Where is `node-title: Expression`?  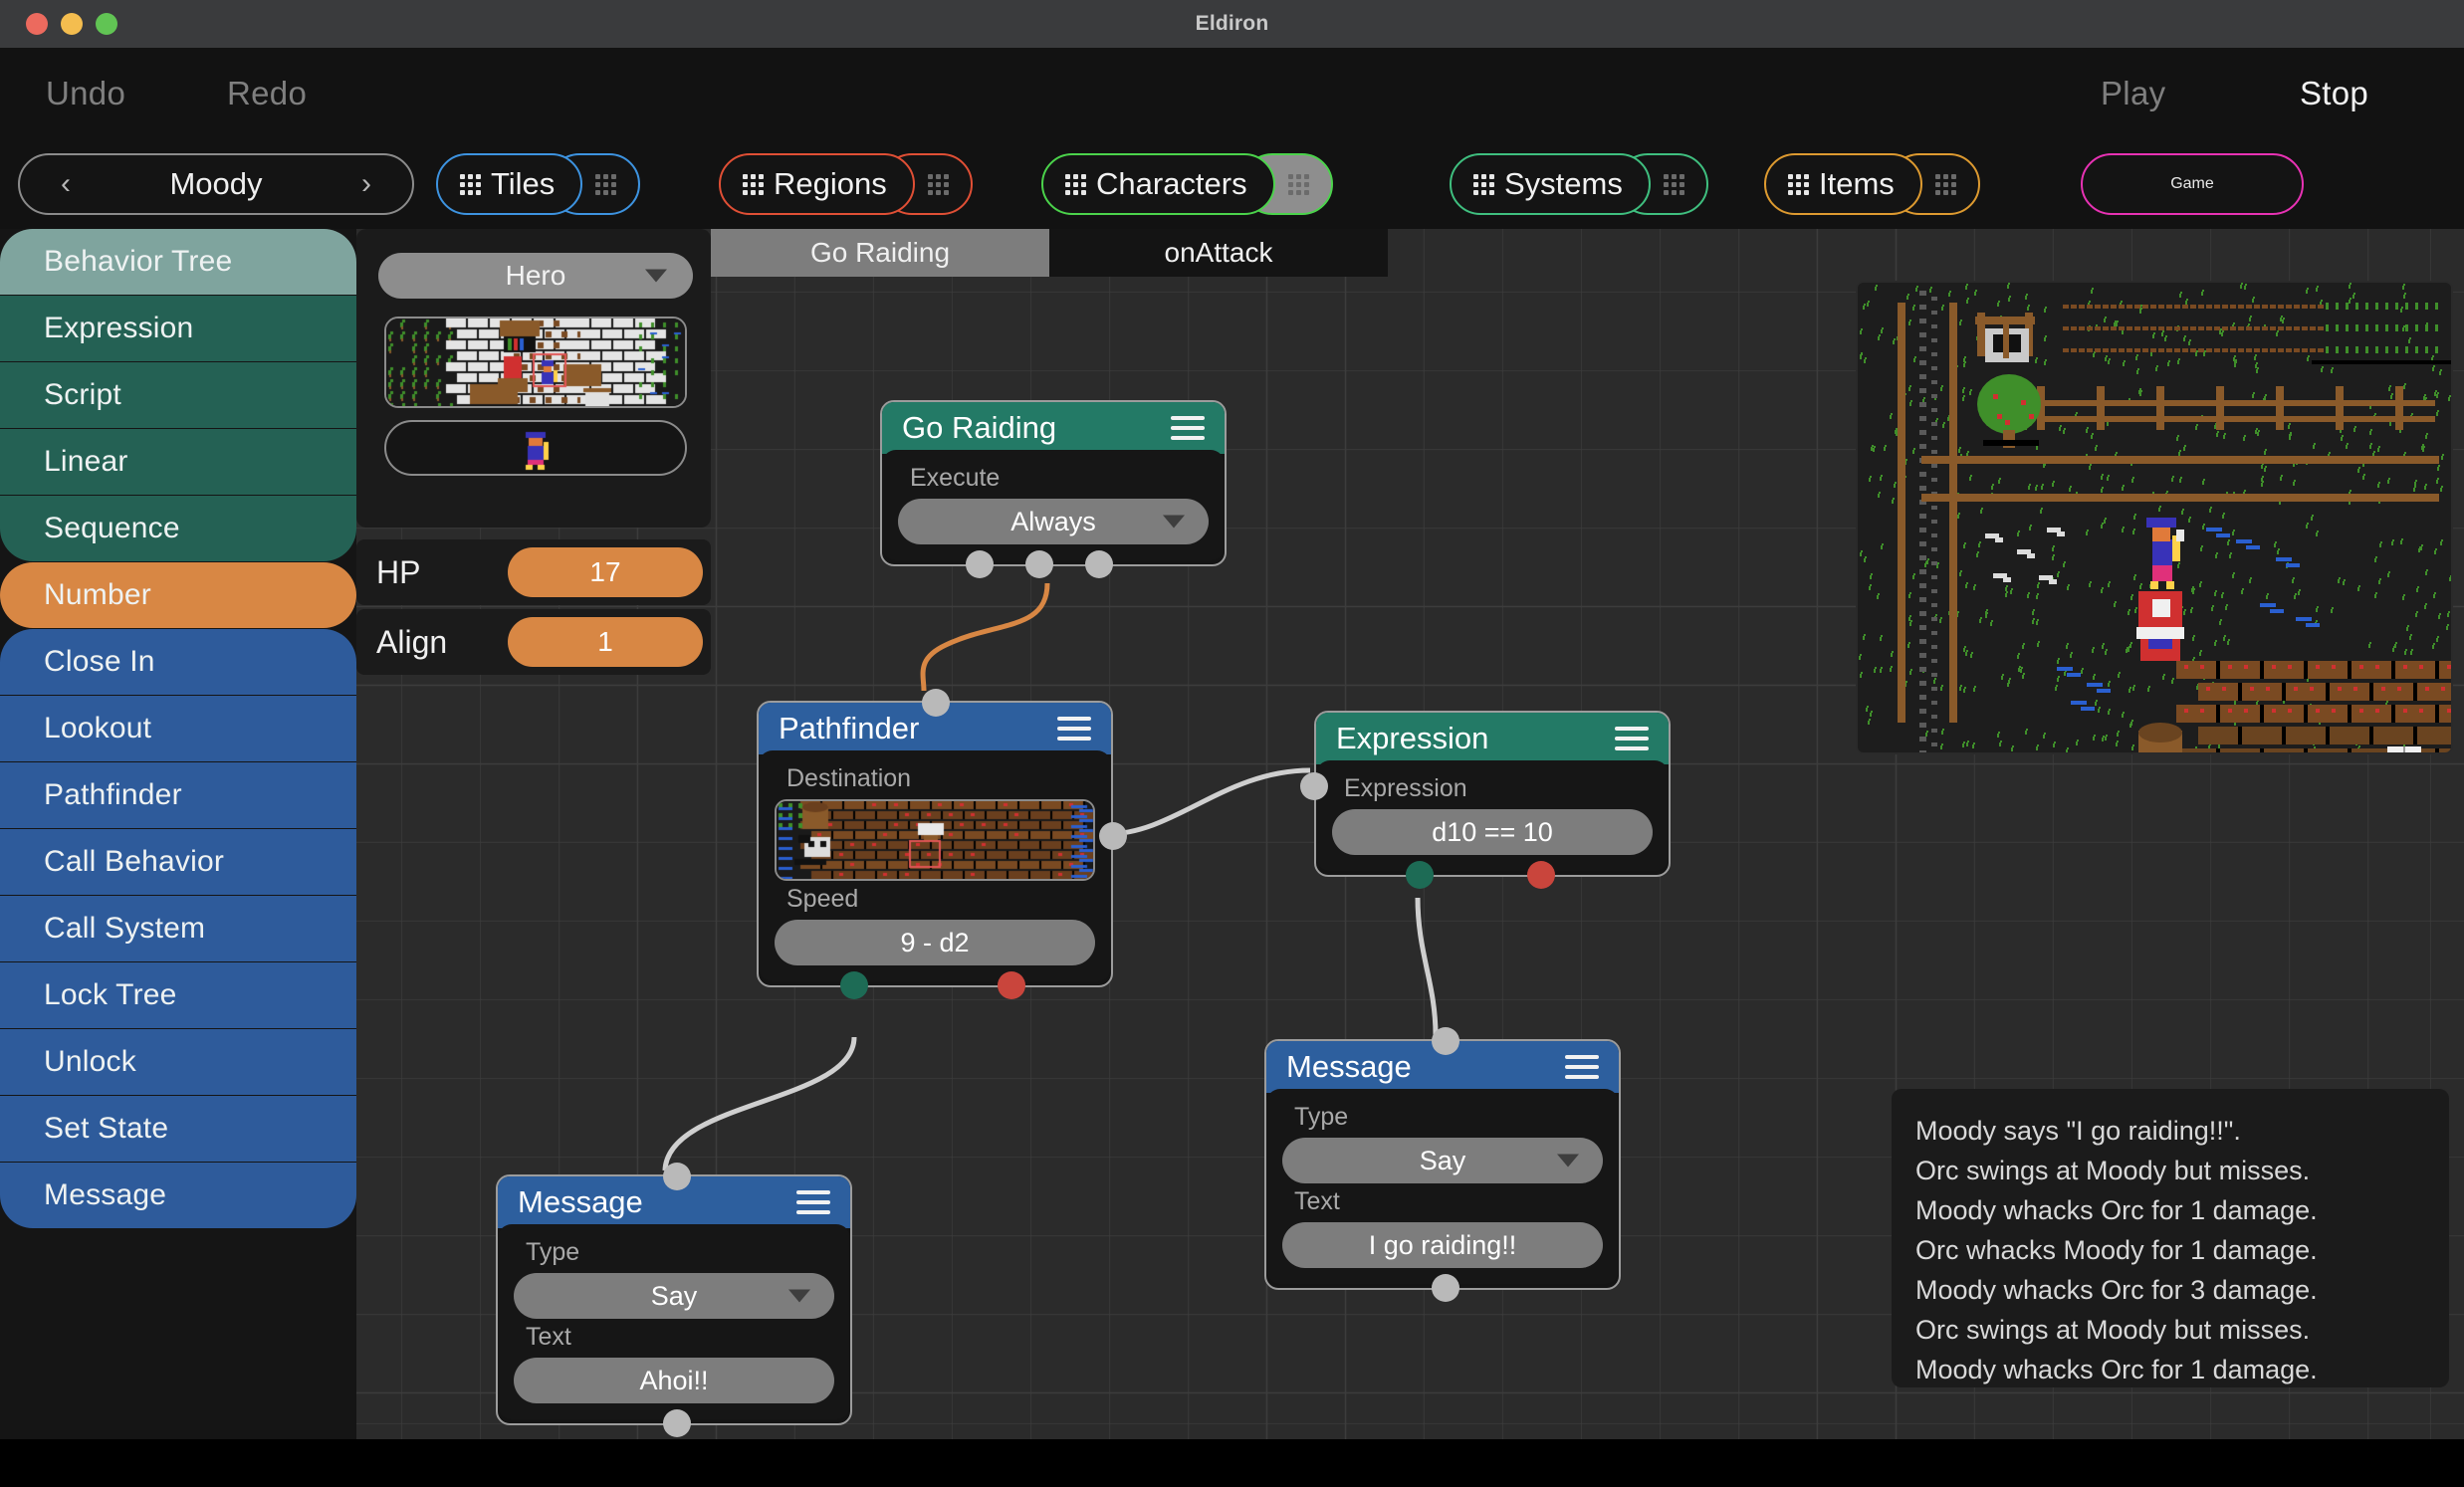 node-title: Expression is located at coordinates (1412, 738).